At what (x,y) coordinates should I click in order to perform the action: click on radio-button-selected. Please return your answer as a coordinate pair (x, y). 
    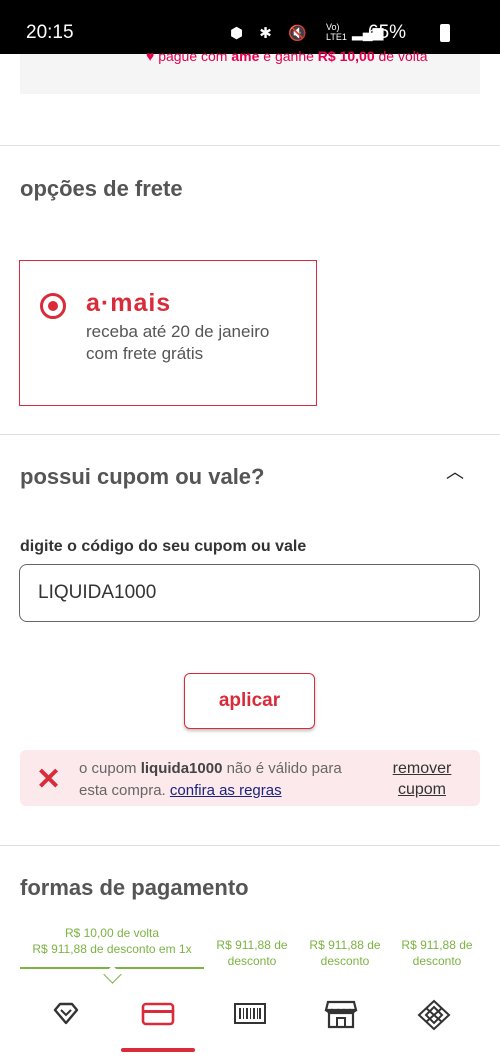
    Looking at the image, I should click on (53, 306).